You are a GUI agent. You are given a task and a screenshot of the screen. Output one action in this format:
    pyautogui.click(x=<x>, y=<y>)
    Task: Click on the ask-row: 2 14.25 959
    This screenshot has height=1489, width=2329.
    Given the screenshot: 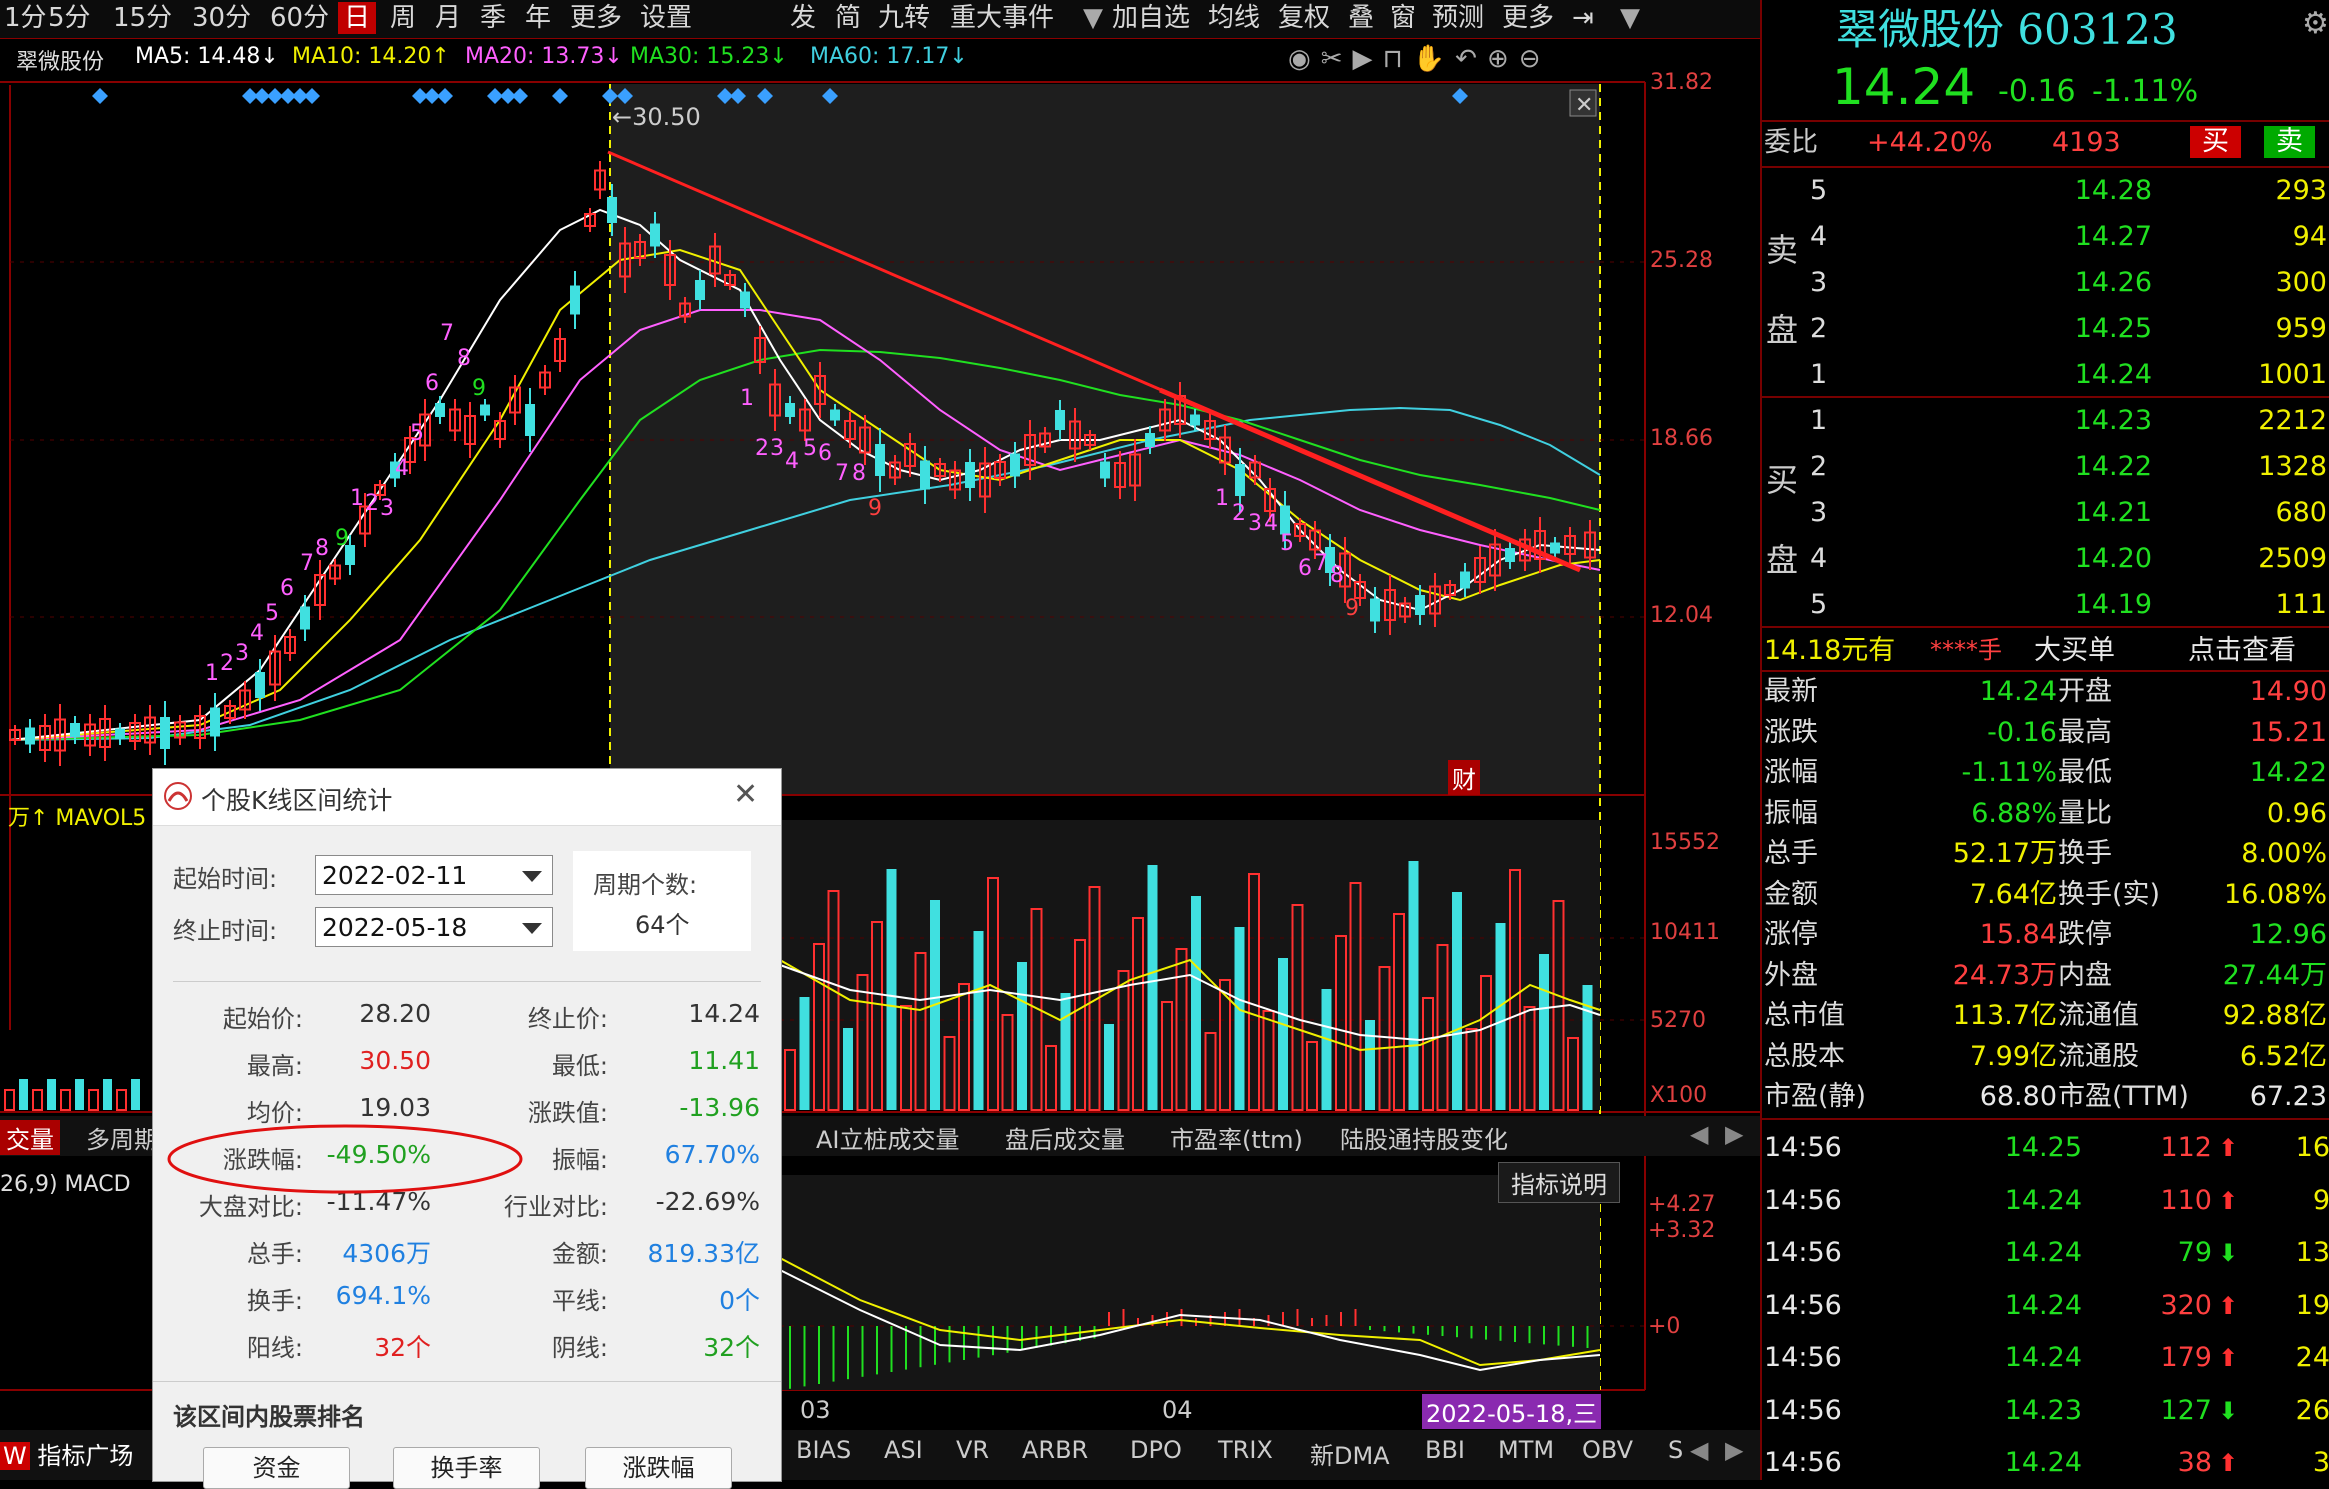 What is the action you would take?
    pyautogui.click(x=2045, y=328)
    